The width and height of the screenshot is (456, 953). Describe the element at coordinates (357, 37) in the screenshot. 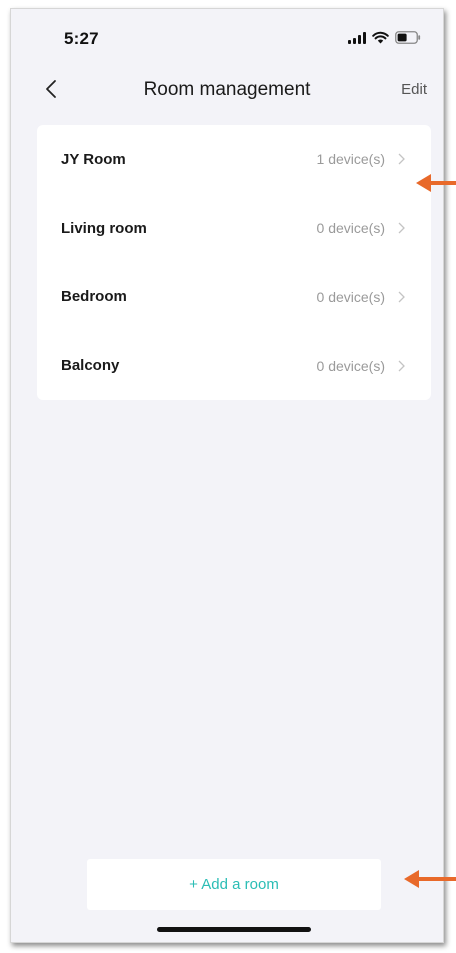

I see `cellular-signal-icon` at that location.